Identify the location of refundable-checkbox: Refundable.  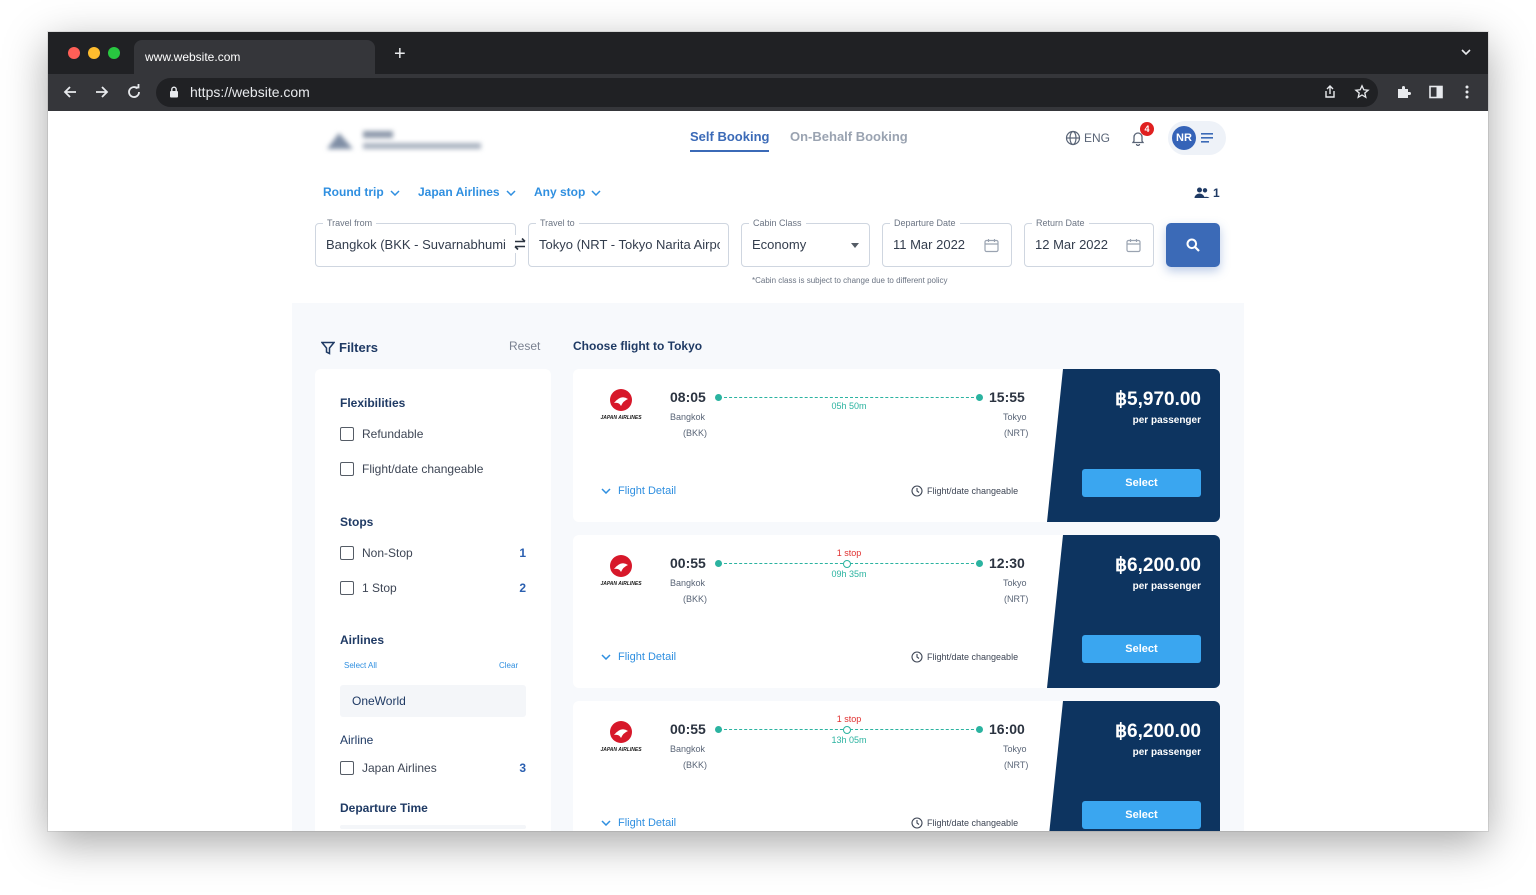
(433, 434).